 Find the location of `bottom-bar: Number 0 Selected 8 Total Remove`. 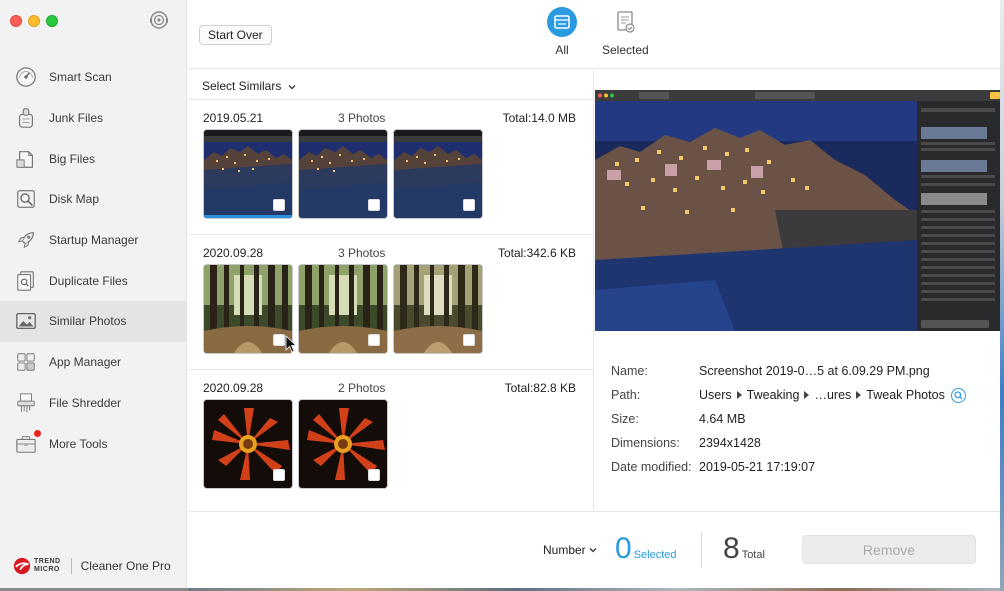

bottom-bar: Number 0 Selected 8 Total Remove is located at coordinates (594, 549).